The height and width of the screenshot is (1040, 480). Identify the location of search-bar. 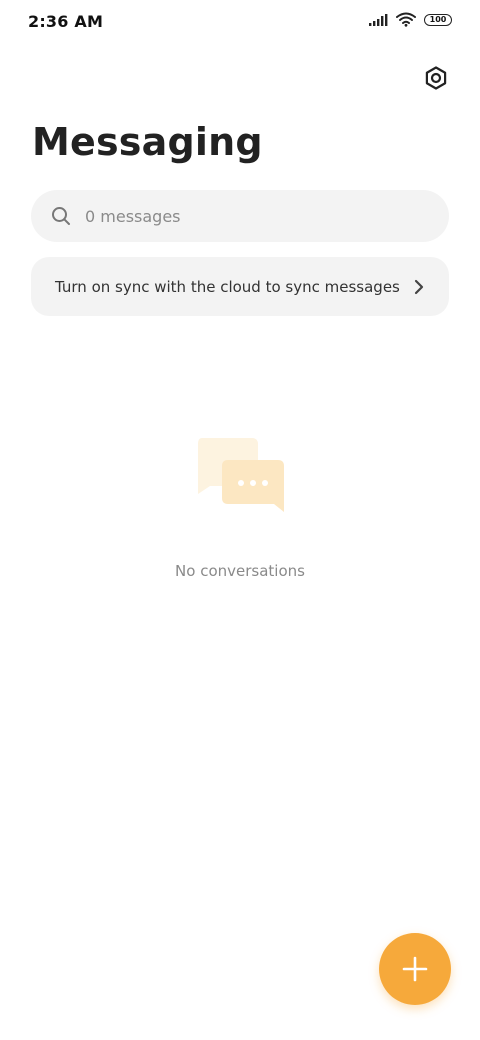
(240, 216).